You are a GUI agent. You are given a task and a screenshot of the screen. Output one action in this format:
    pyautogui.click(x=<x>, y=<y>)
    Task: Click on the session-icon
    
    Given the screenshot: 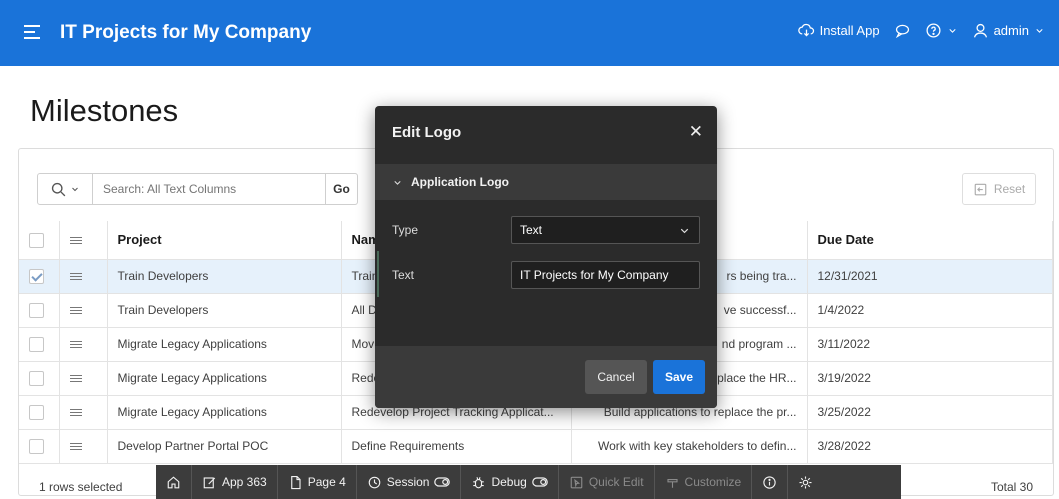 What is the action you would take?
    pyautogui.click(x=374, y=482)
    